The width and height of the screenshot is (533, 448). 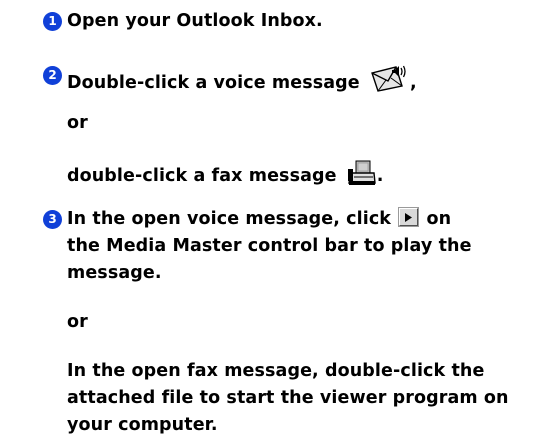 What do you see at coordinates (142, 425) in the screenshot?
I see `step-3-alt-line-3: your computer.` at bounding box center [142, 425].